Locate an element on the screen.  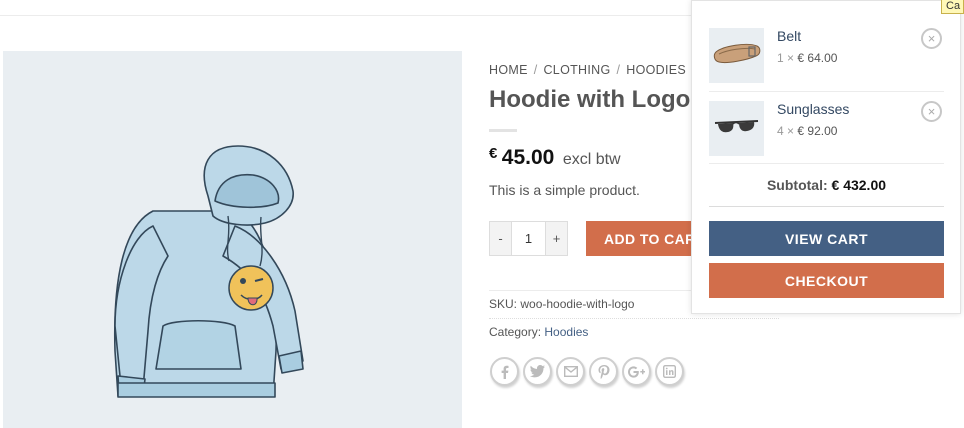
quantity-input: 1 is located at coordinates (528, 238).